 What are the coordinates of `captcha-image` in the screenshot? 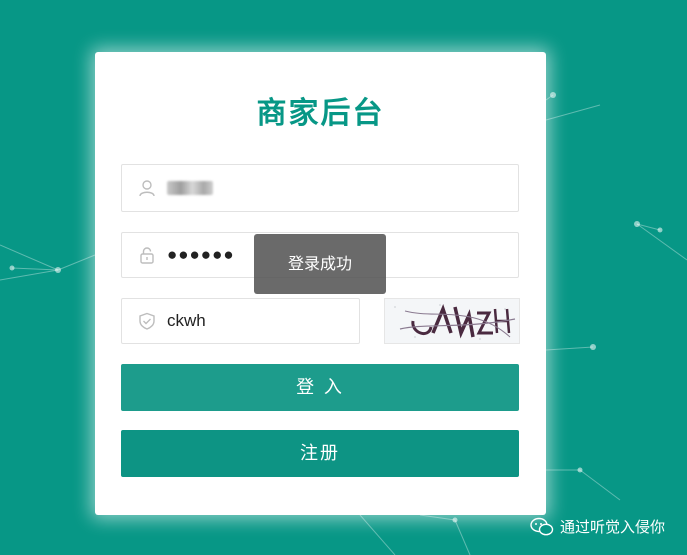 It's located at (452, 321).